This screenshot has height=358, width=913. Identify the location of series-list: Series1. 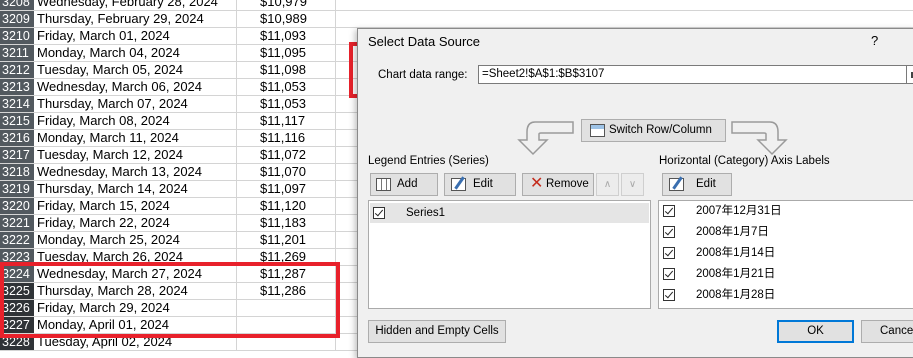
(509, 254).